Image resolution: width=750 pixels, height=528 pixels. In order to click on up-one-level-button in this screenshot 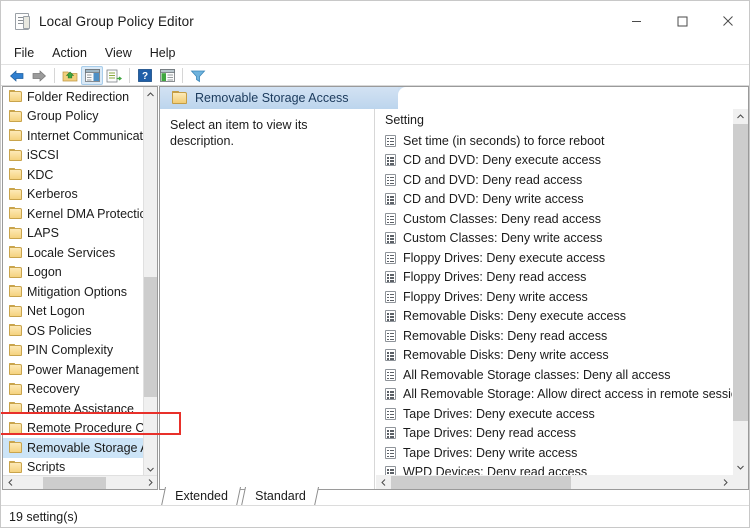, I will do `click(70, 75)`.